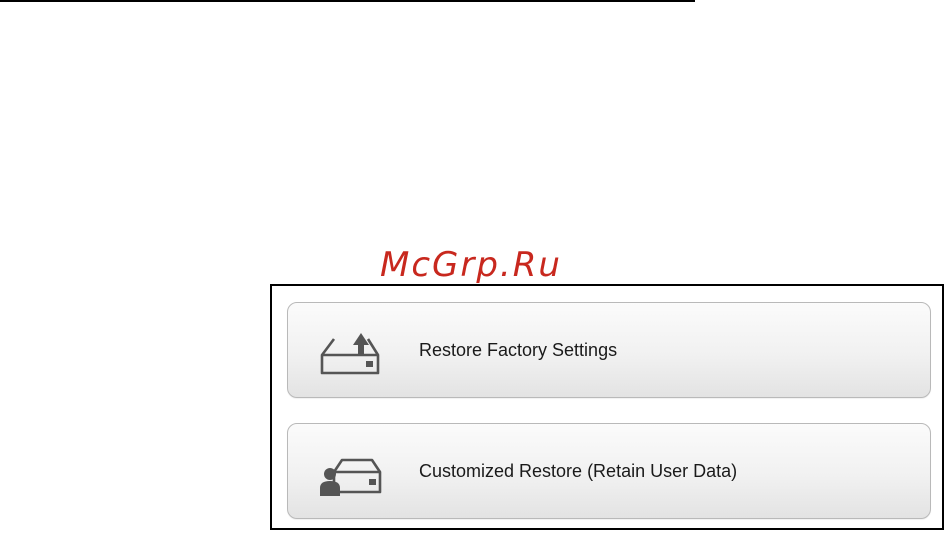 The image size is (948, 534). Describe the element at coordinates (578, 470) in the screenshot. I see `customized-restore-label: Customized Restore (Retain User Data)` at that location.